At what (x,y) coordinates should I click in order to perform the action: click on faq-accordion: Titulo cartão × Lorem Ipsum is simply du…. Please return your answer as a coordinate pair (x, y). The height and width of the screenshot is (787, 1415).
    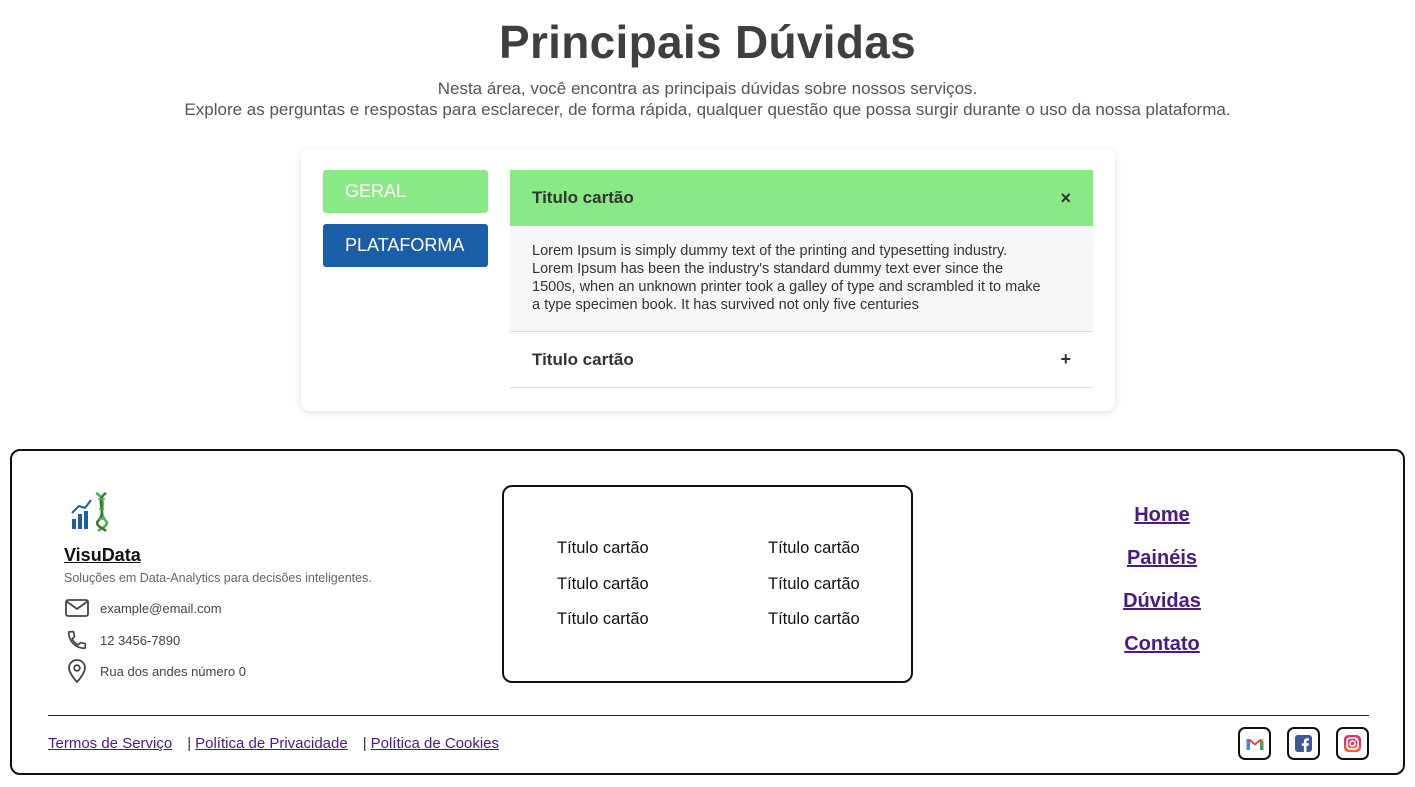
    Looking at the image, I should click on (801, 279).